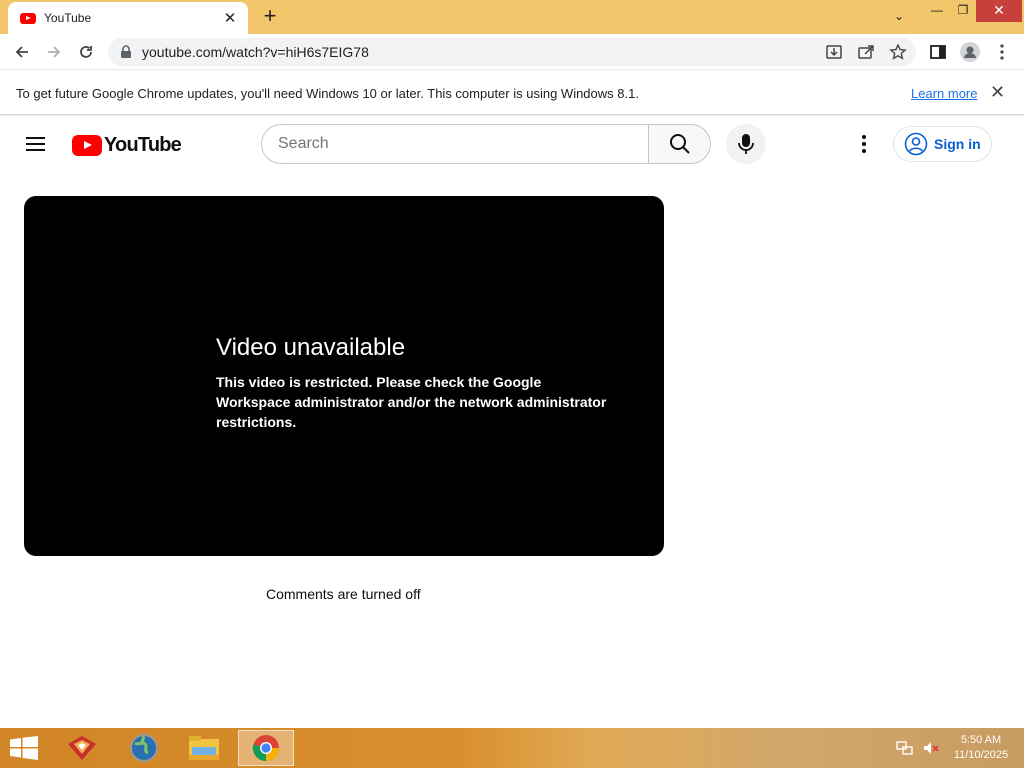 Image resolution: width=1024 pixels, height=768 pixels. What do you see at coordinates (36, 144) in the screenshot?
I see `guide-menu-icon` at bounding box center [36, 144].